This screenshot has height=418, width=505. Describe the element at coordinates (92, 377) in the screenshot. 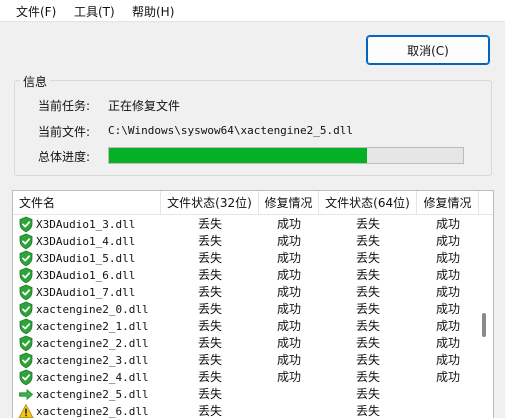

I see `cell-filename: xactengine2_4.dll` at that location.